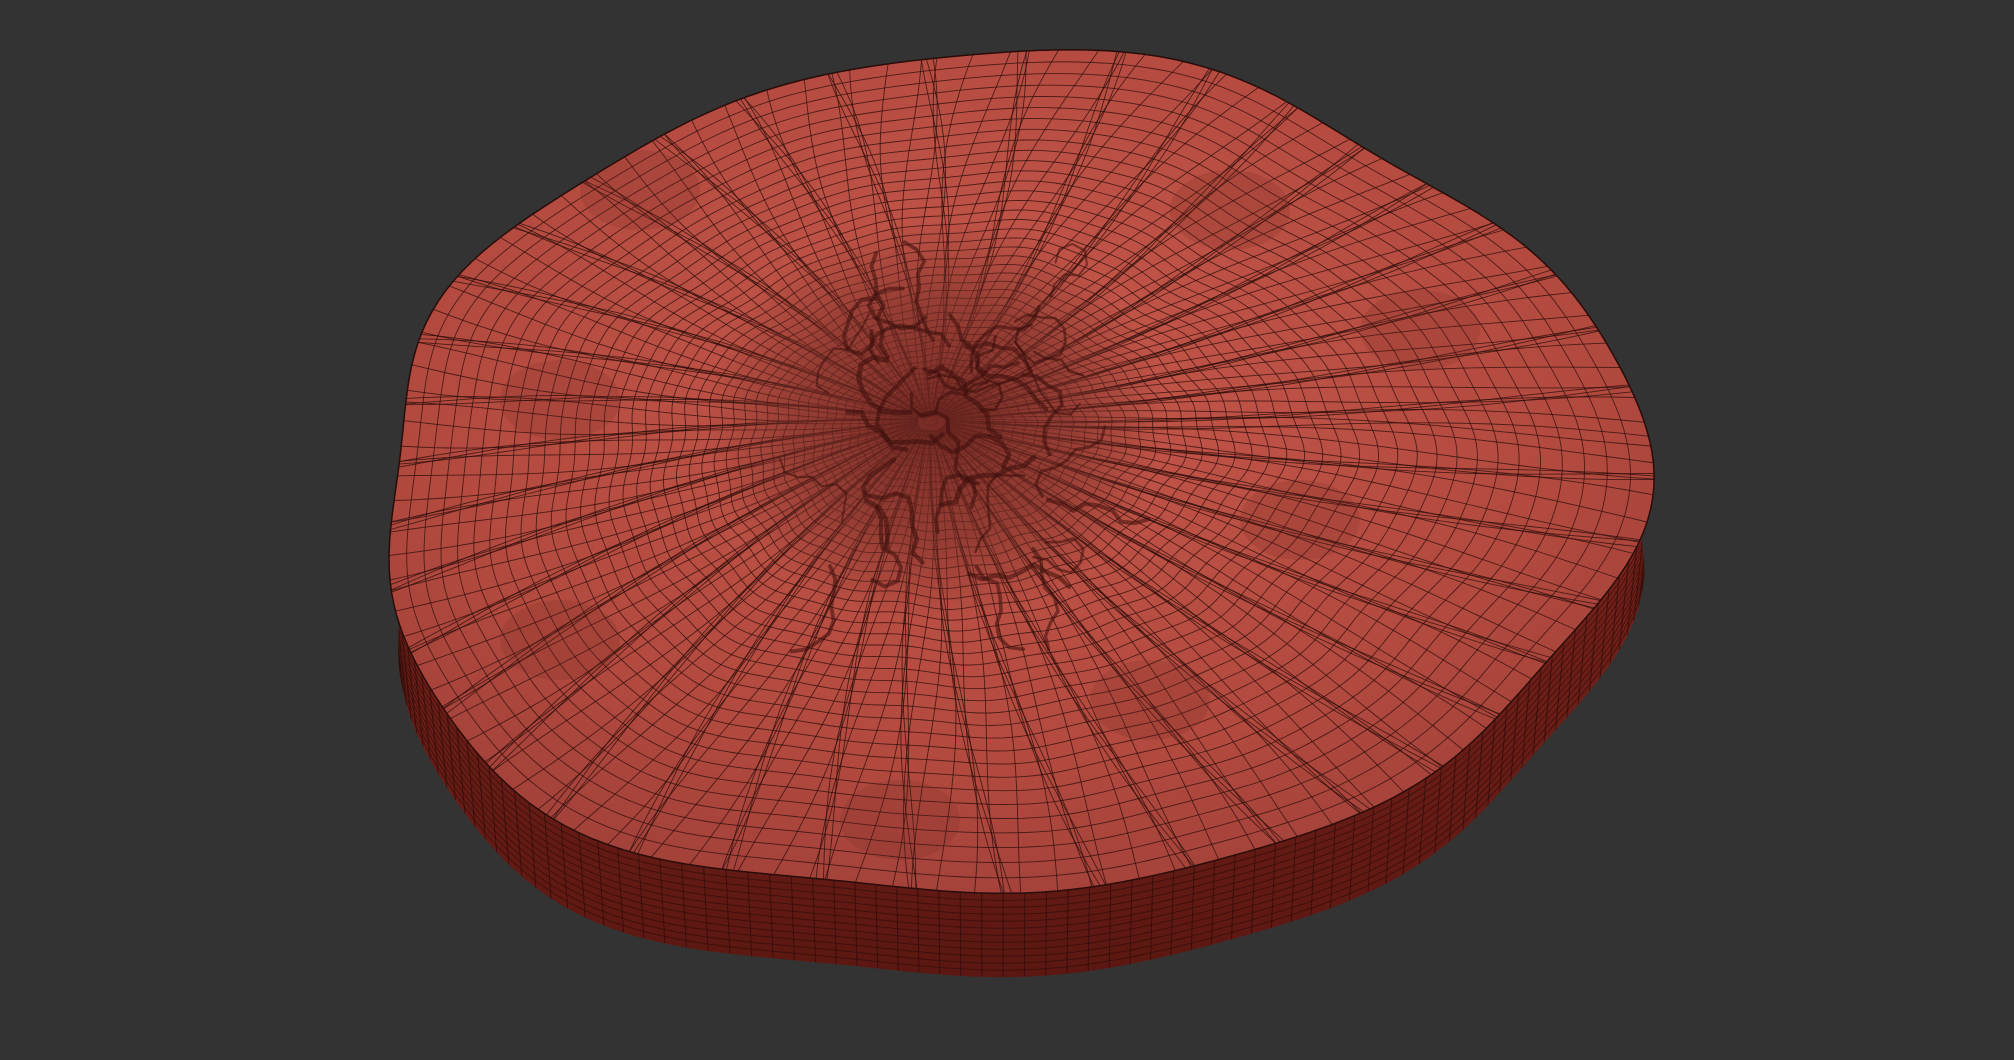  Describe the element at coordinates (935, 420) in the screenshot. I see `crater-shading` at that location.